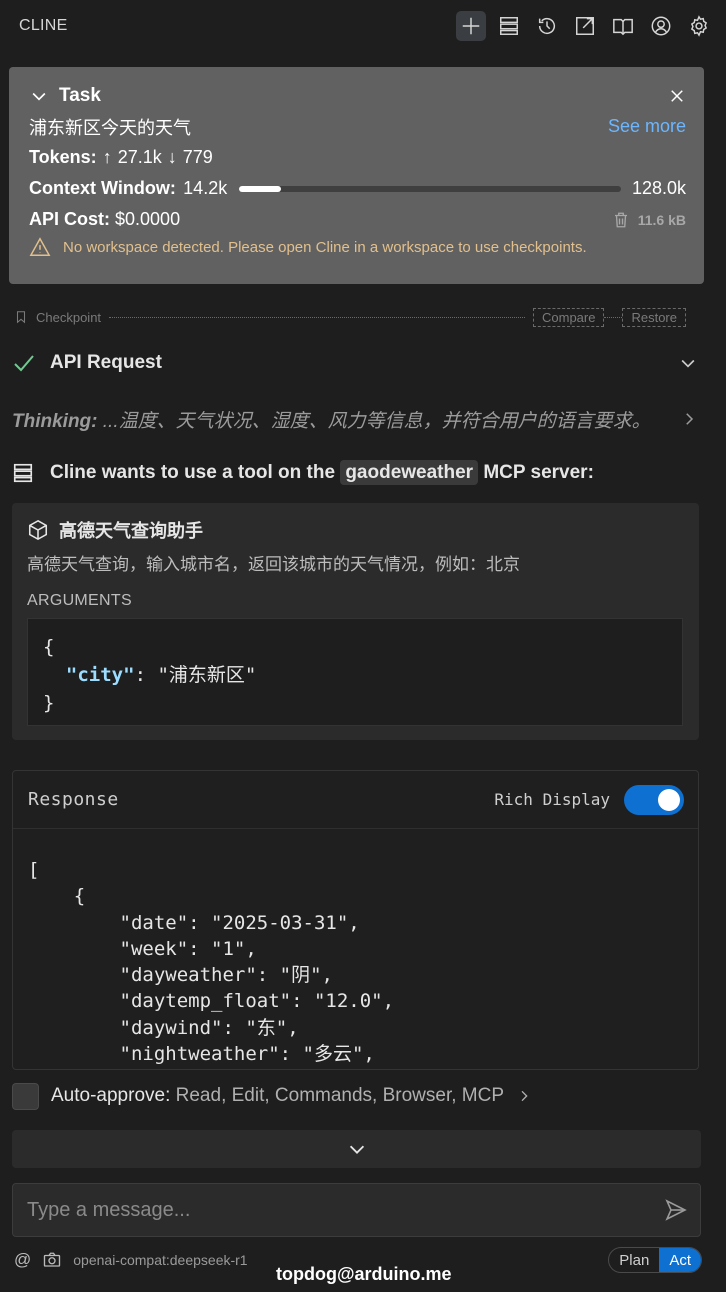 This screenshot has width=726, height=1292. What do you see at coordinates (699, 26) in the screenshot?
I see `gear-icon` at bounding box center [699, 26].